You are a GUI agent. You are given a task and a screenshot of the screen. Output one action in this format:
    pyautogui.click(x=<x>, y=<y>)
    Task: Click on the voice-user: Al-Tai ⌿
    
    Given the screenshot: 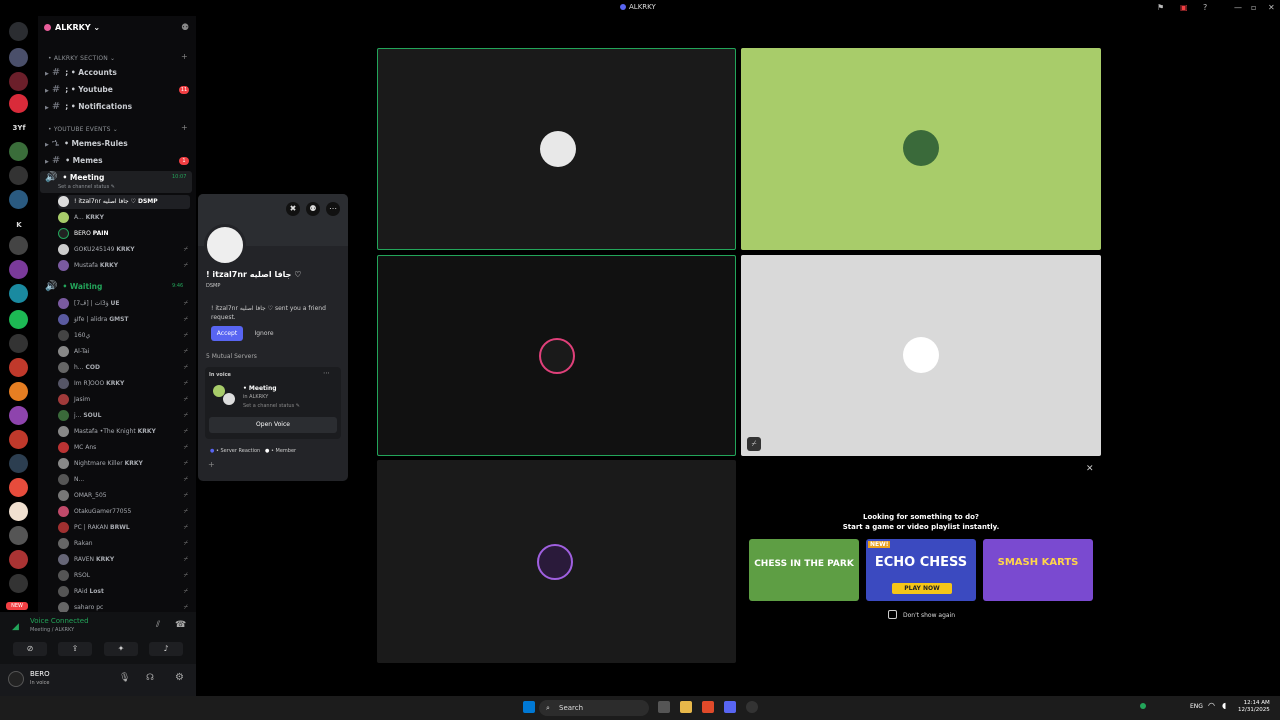 What is the action you would take?
    pyautogui.click(x=124, y=352)
    